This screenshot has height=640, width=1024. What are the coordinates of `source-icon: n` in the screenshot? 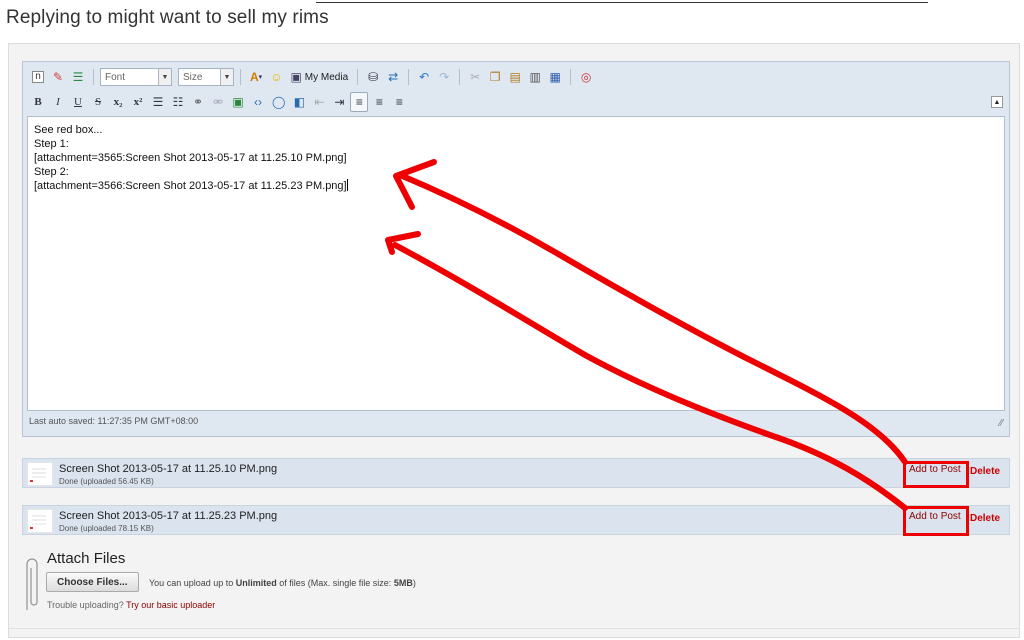 It's located at (38, 77).